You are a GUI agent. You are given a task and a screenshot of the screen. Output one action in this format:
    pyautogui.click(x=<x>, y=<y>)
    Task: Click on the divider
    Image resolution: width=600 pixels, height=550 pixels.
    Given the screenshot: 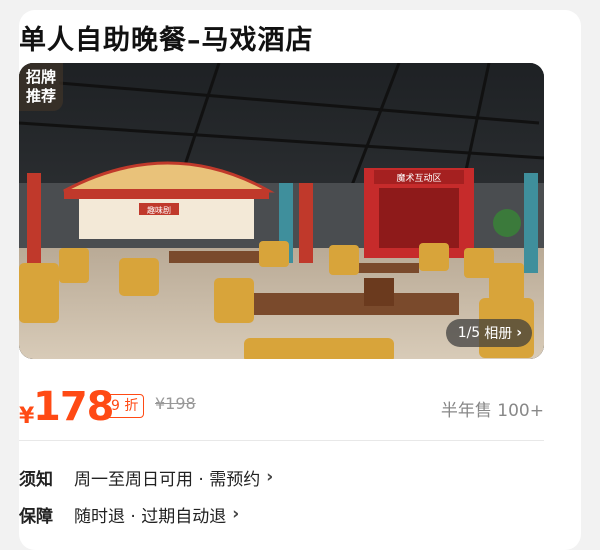 What is the action you would take?
    pyautogui.click(x=281, y=440)
    